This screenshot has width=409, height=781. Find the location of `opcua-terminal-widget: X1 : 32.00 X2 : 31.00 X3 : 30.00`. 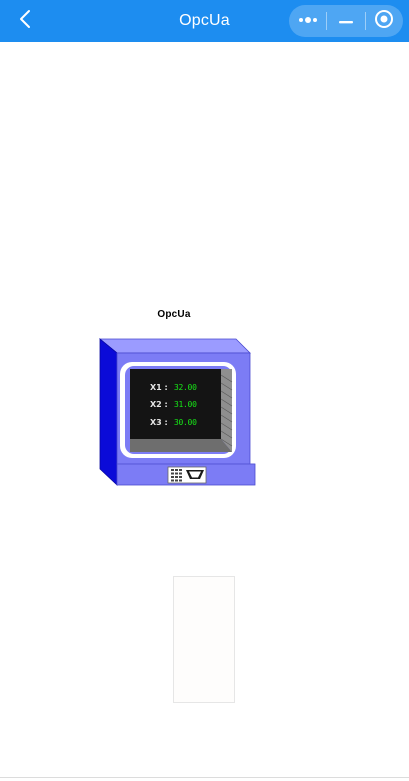

opcua-terminal-widget: X1 : 32.00 X2 : 31.00 X3 : 30.00 is located at coordinates (177, 411).